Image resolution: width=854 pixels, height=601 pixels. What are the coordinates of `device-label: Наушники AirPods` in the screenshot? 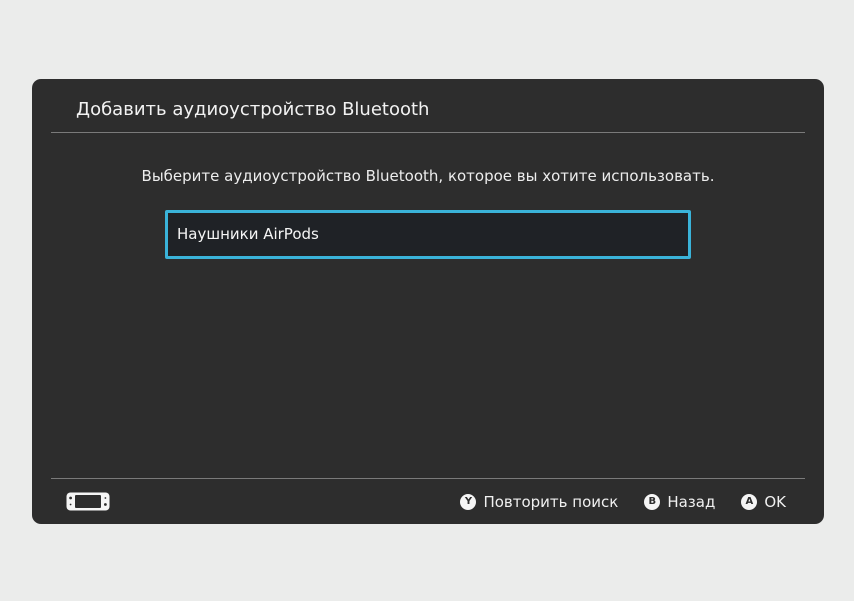 It's located at (248, 234).